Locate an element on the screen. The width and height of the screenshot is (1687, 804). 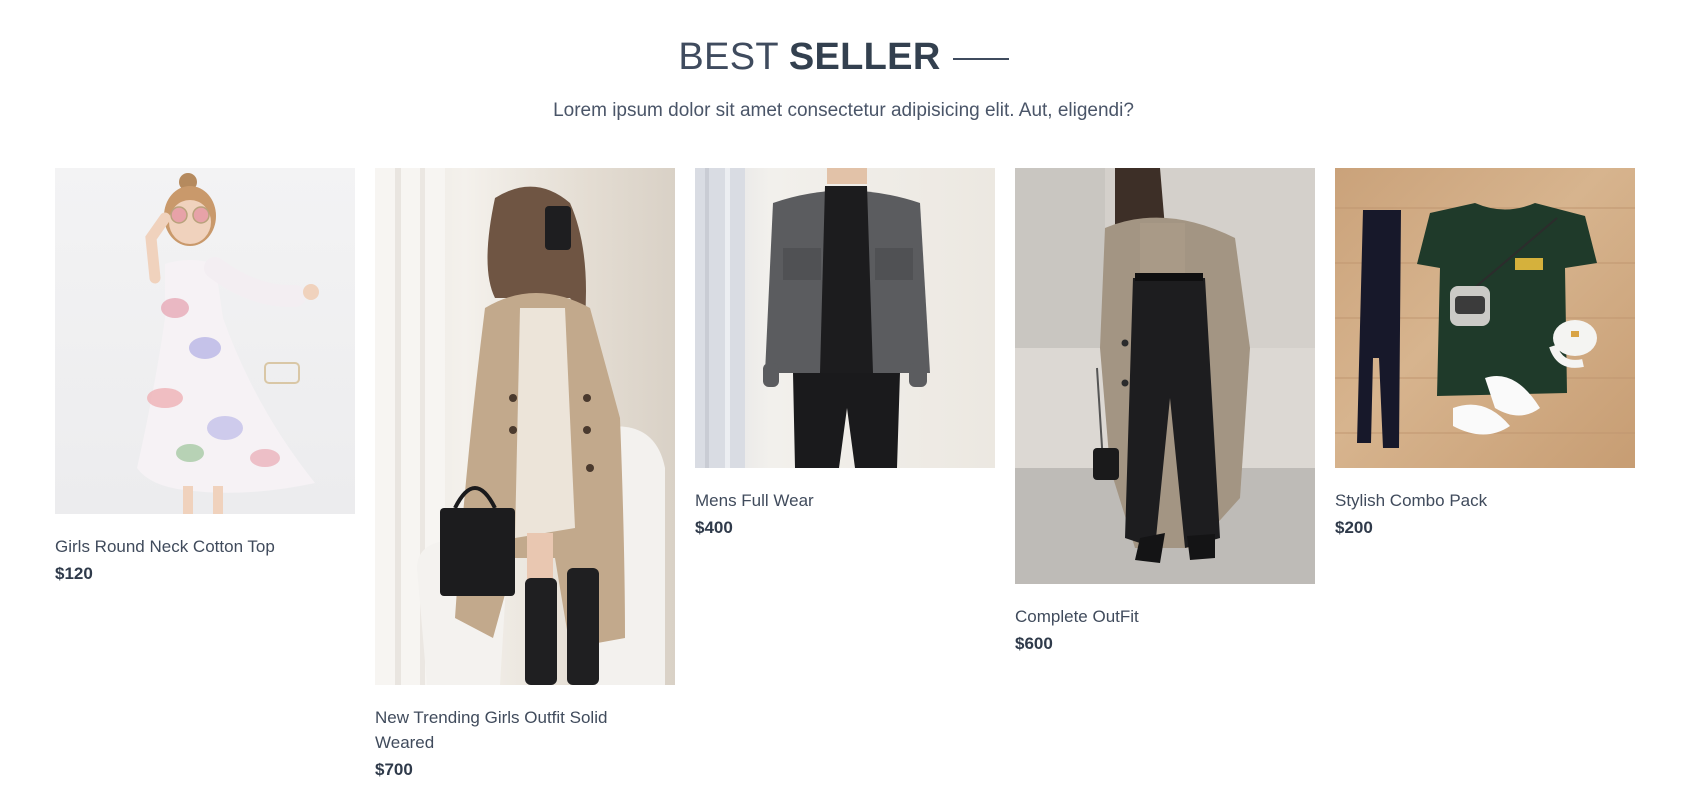
woman-trench-coat-photo-icon is located at coordinates (520, 426).